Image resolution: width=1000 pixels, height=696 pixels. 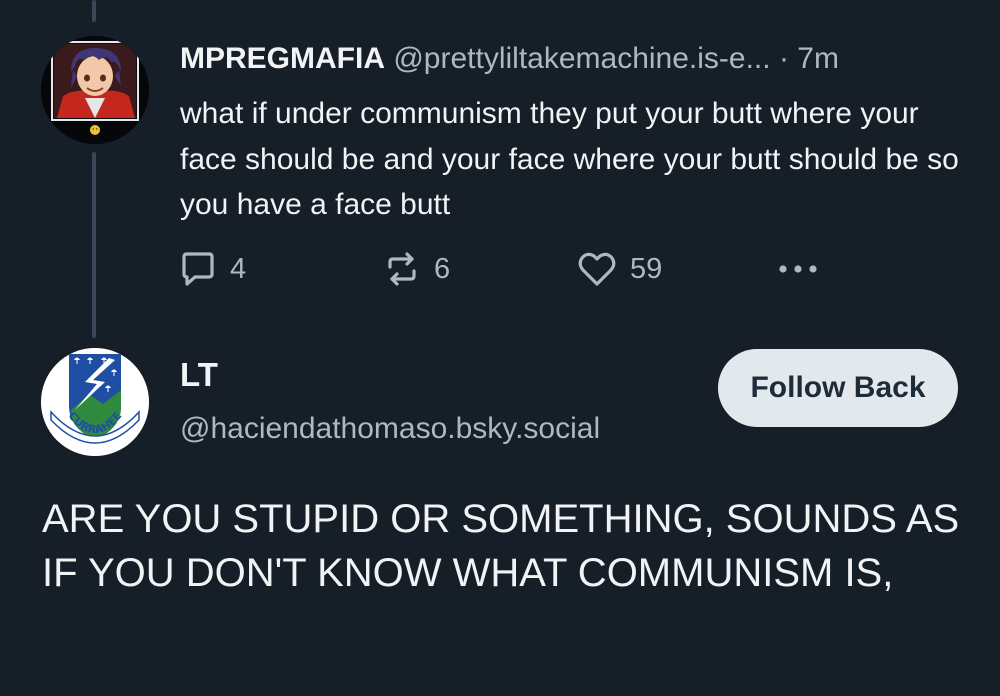 I want to click on reply-button: 4, so click(x=212, y=269).